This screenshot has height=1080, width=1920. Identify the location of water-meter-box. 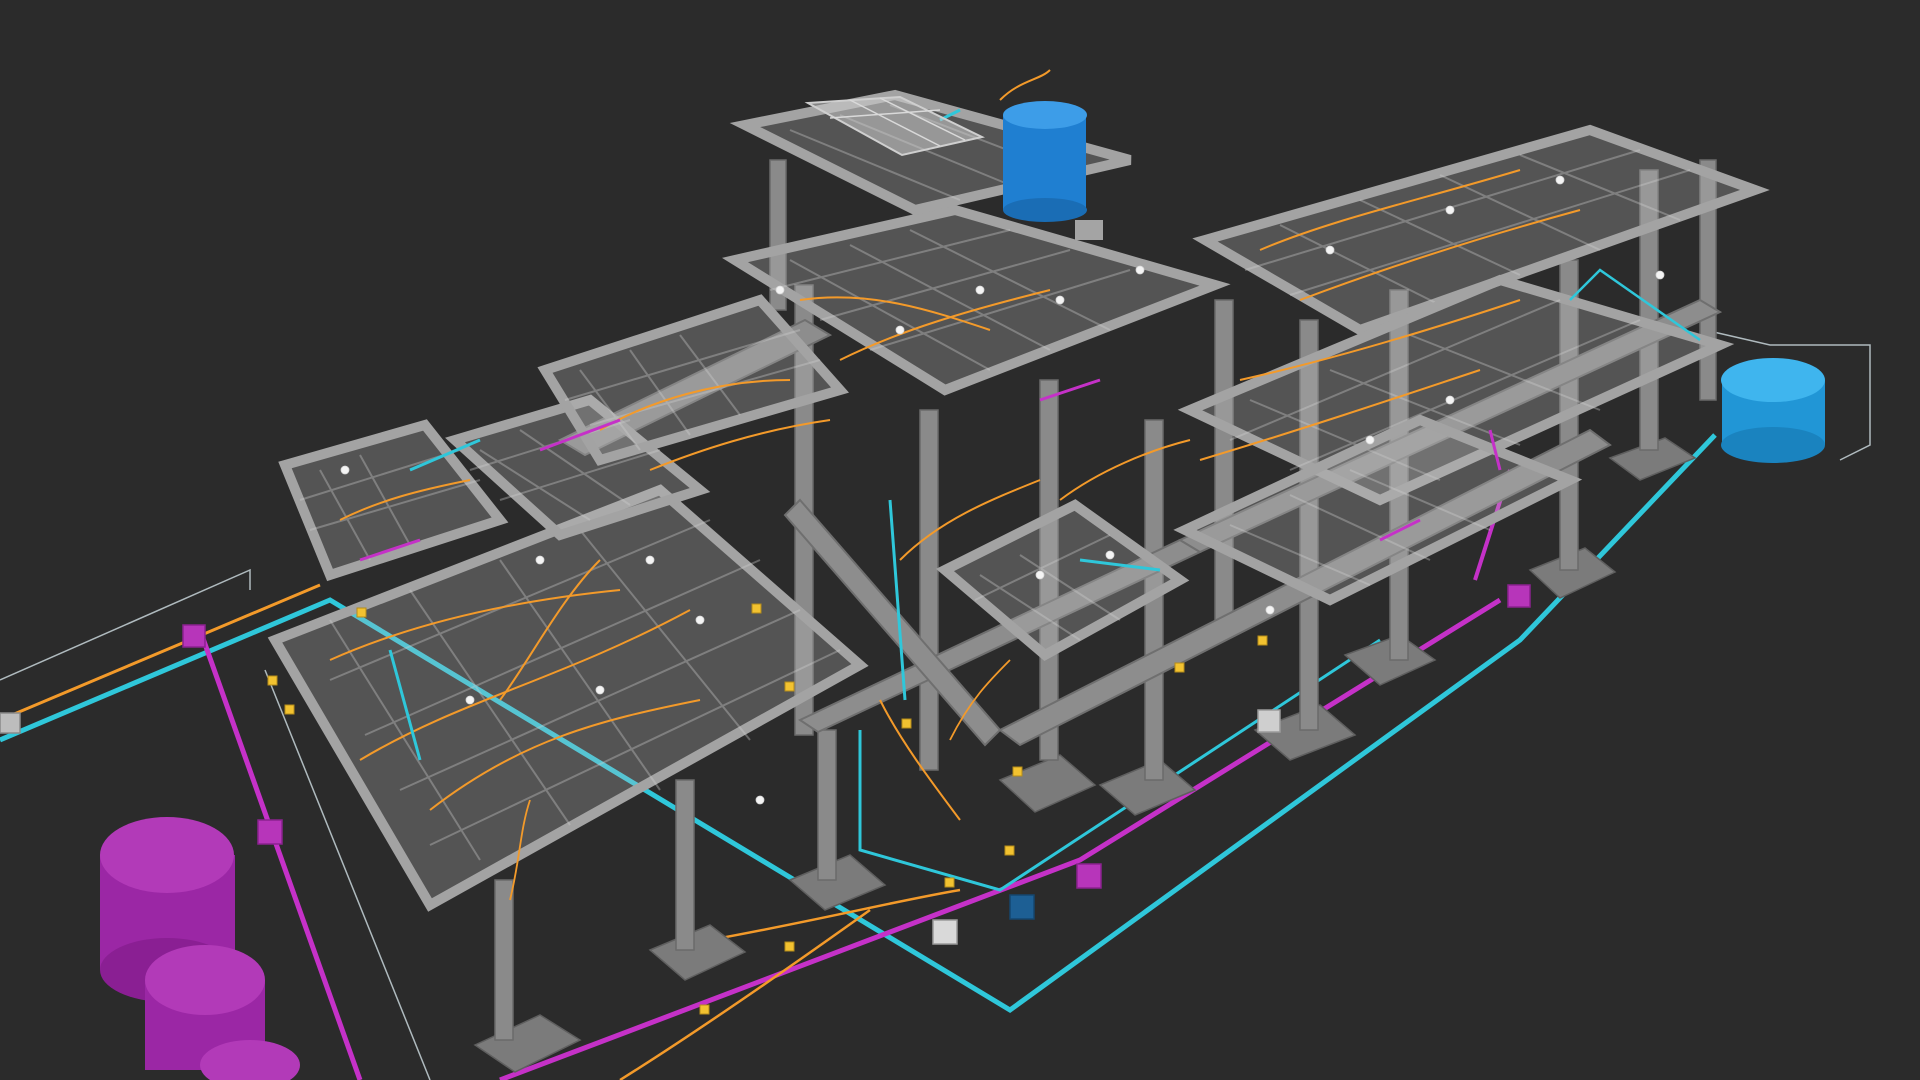
(1022, 907).